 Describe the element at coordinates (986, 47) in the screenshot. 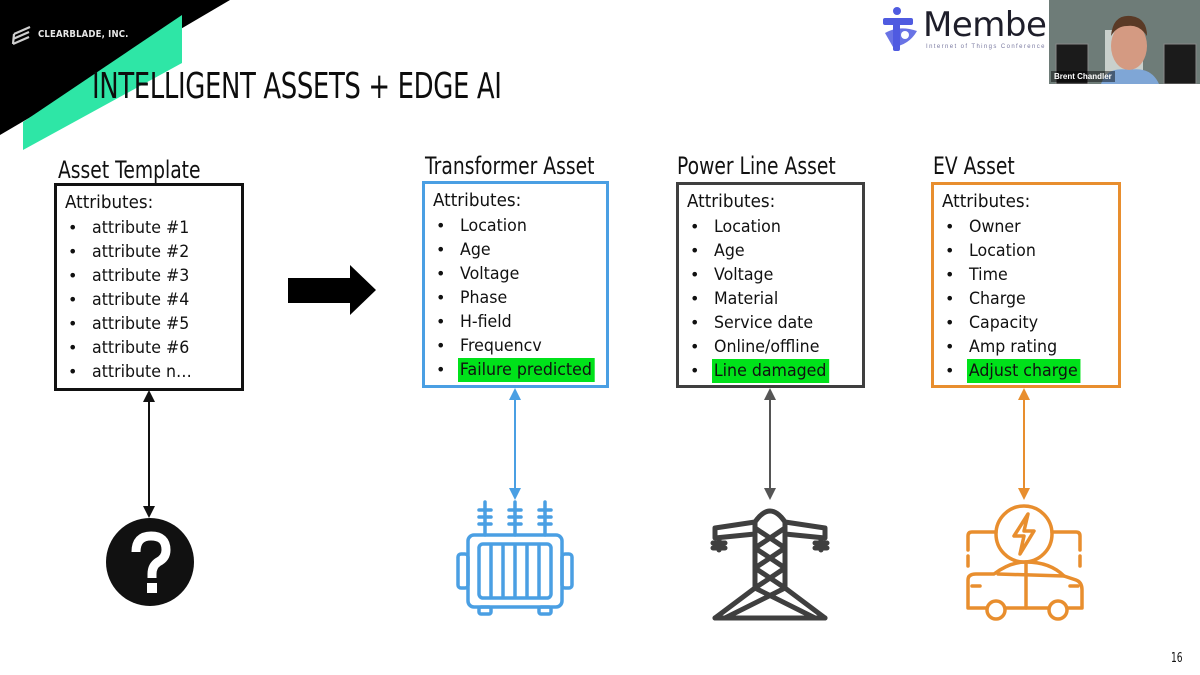

I see `sponsor-logo-subtext: Internet of Things Conference` at that location.